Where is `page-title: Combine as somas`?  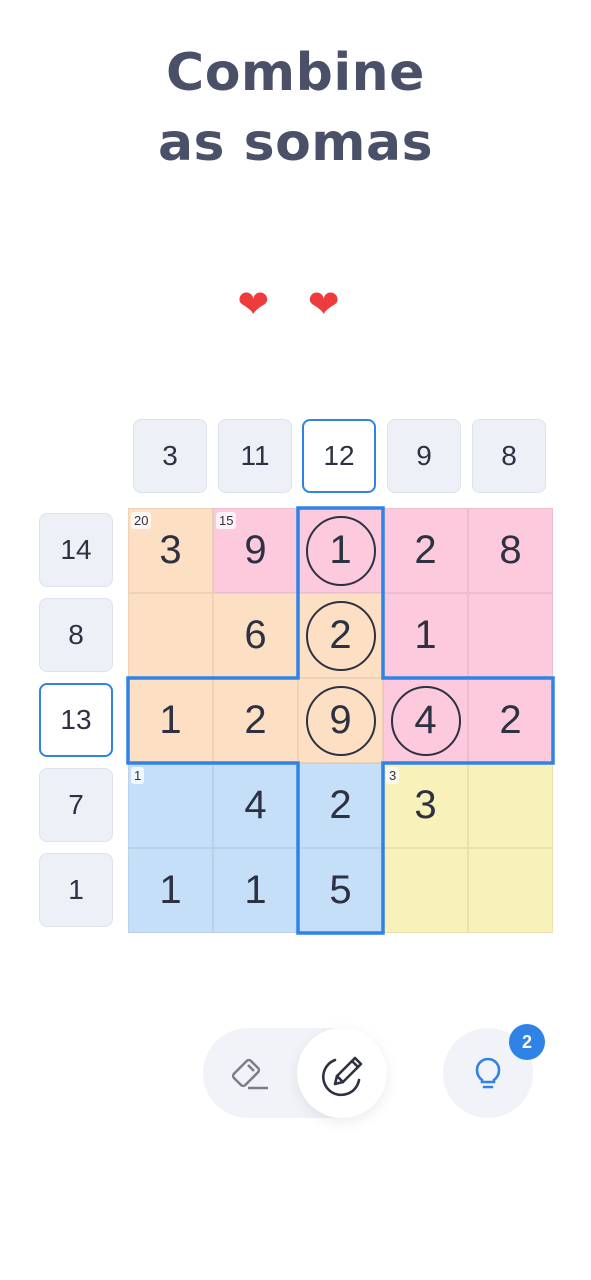 page-title: Combine as somas is located at coordinates (295, 108).